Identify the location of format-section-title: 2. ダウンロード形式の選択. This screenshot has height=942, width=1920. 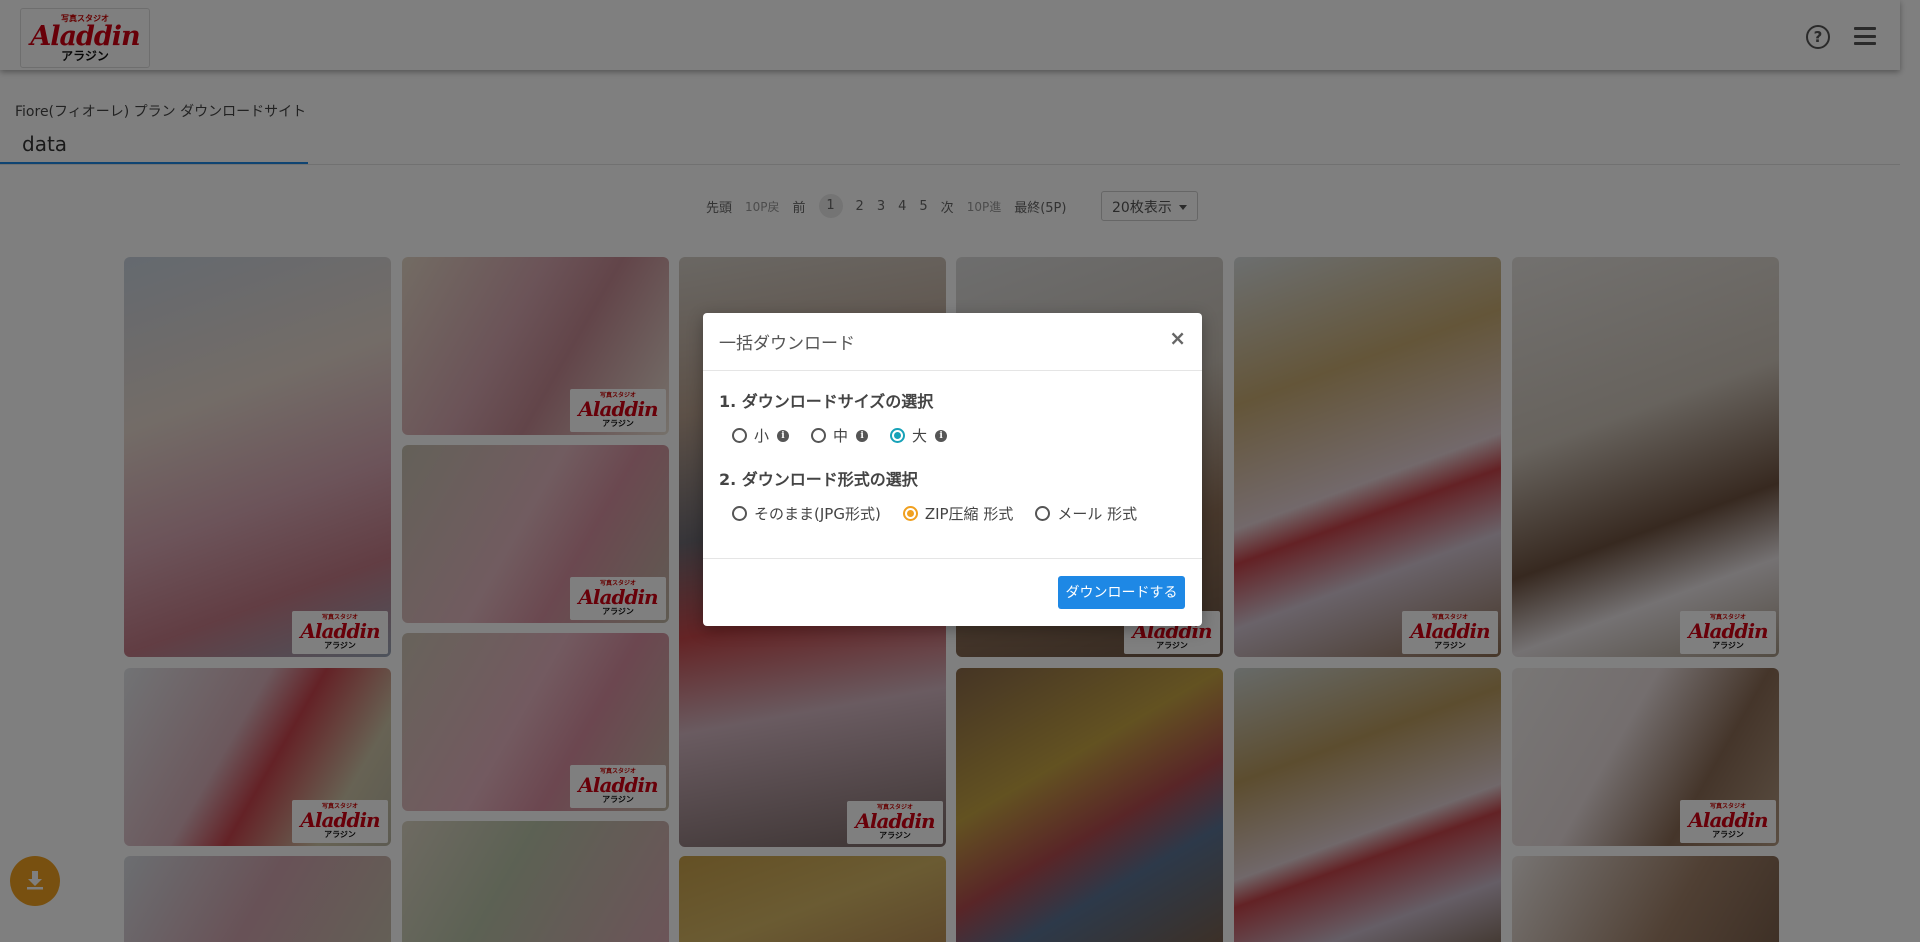
(818, 479).